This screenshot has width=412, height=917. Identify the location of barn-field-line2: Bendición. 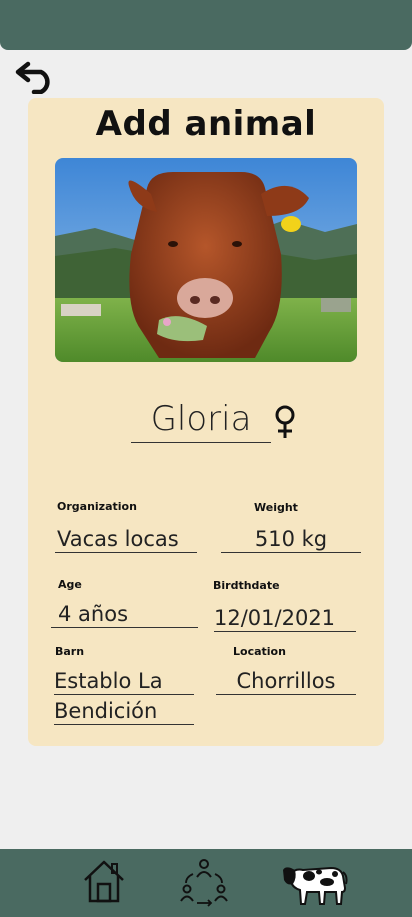
(124, 711).